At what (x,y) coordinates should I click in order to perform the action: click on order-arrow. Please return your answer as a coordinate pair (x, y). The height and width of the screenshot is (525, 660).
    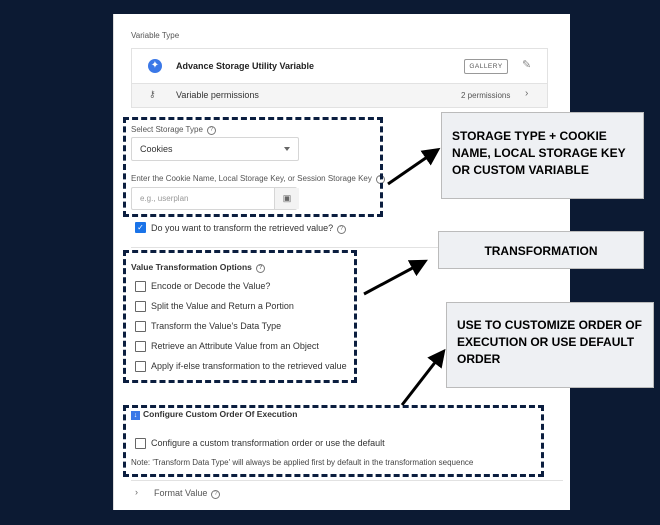
    Looking at the image, I should click on (423, 377).